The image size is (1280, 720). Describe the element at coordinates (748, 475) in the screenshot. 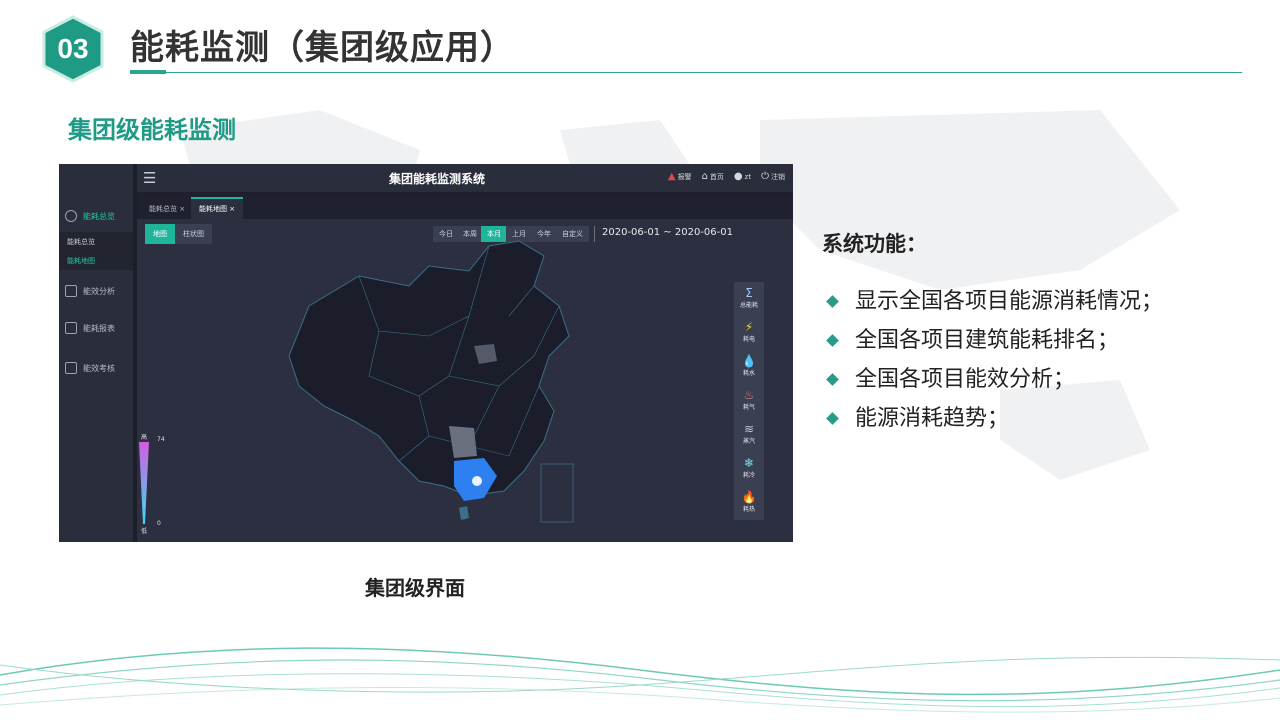

I see `energy-type-label: 耗冷` at that location.